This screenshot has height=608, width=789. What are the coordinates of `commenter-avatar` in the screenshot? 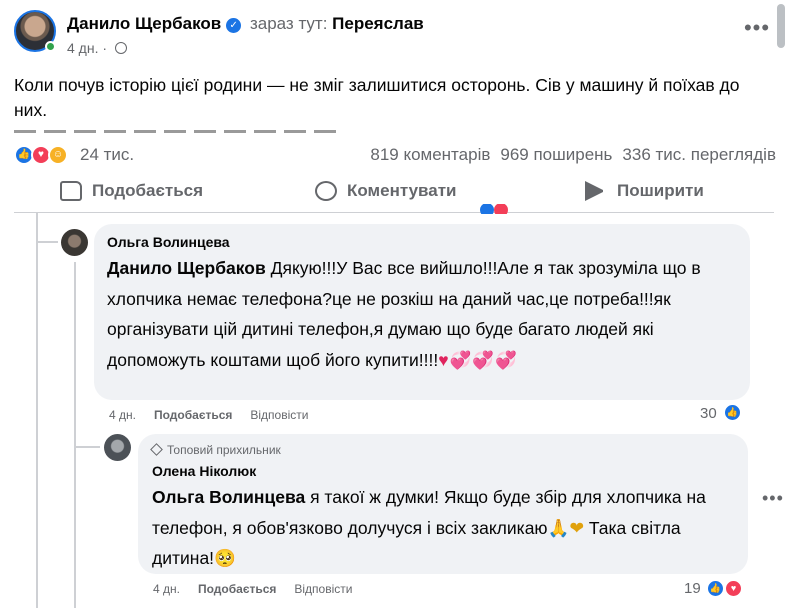 It's located at (74, 242).